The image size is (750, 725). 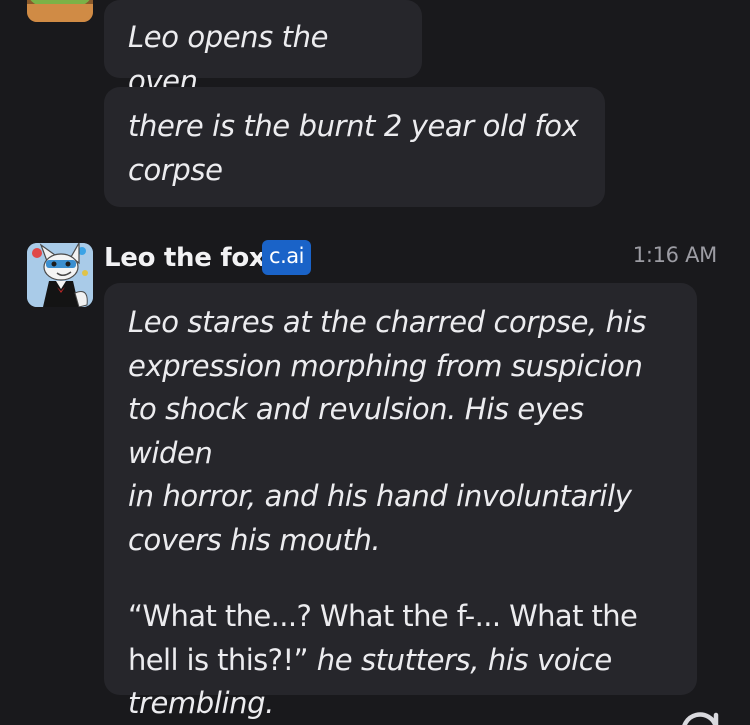 What do you see at coordinates (286, 257) in the screenshot?
I see `cai-badge: c.ai` at bounding box center [286, 257].